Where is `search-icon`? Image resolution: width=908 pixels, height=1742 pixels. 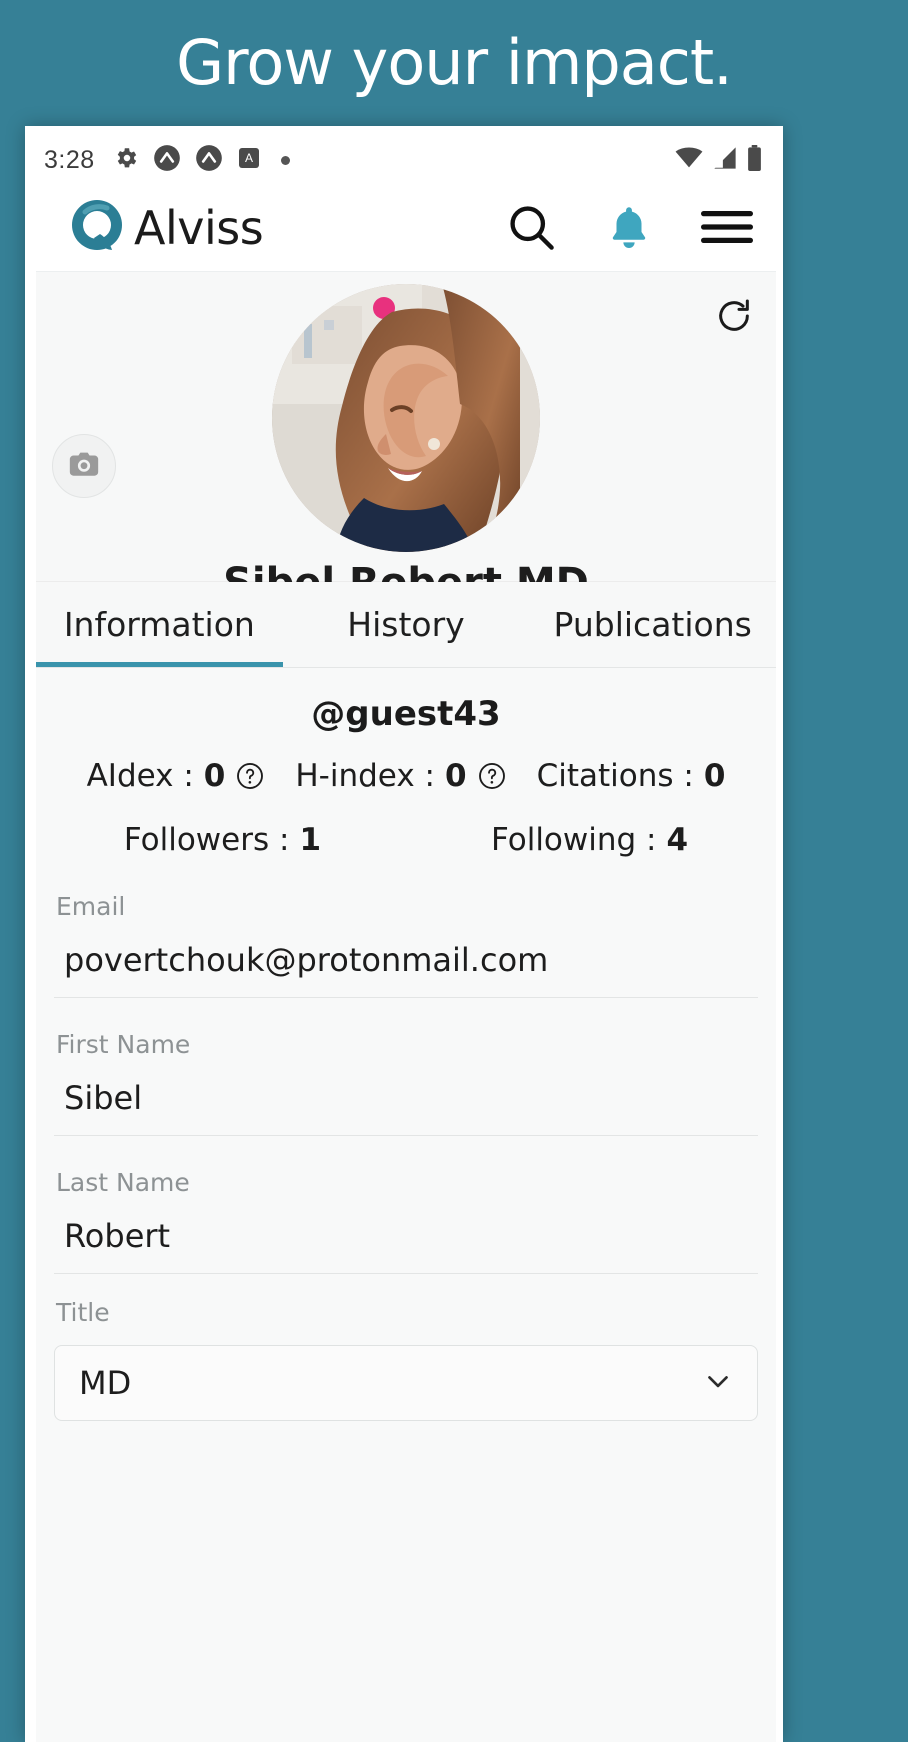 search-icon is located at coordinates (531, 228).